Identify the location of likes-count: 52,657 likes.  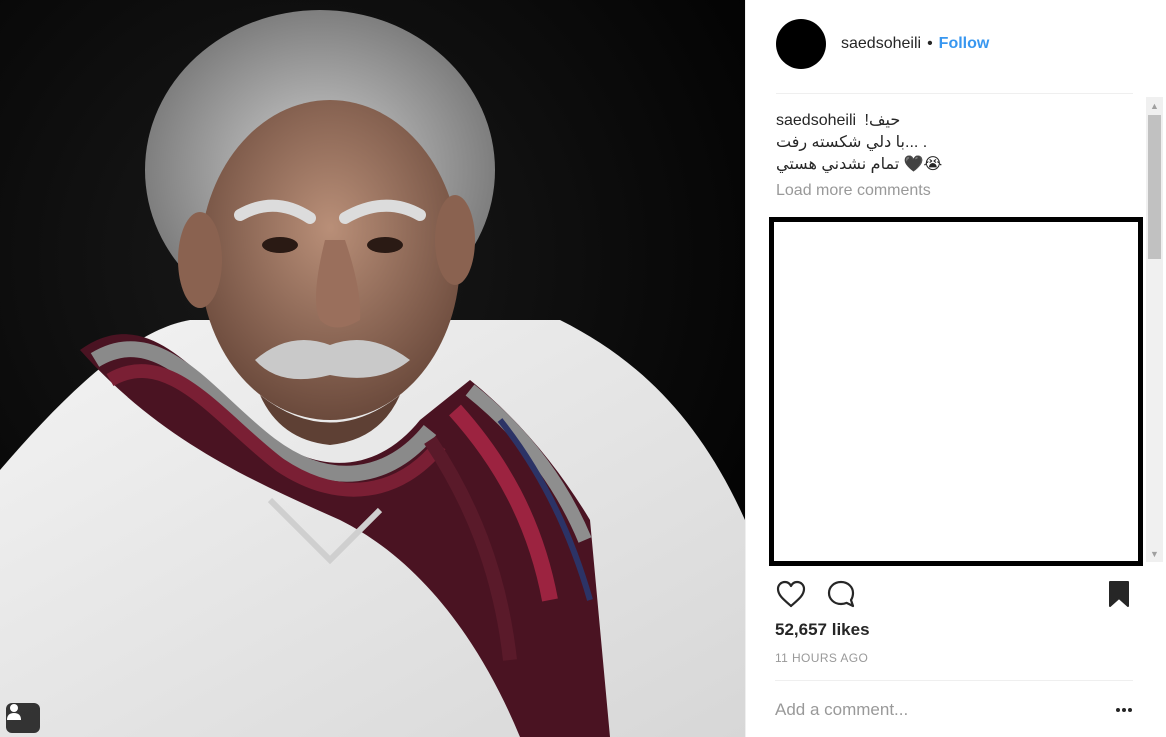
(822, 630).